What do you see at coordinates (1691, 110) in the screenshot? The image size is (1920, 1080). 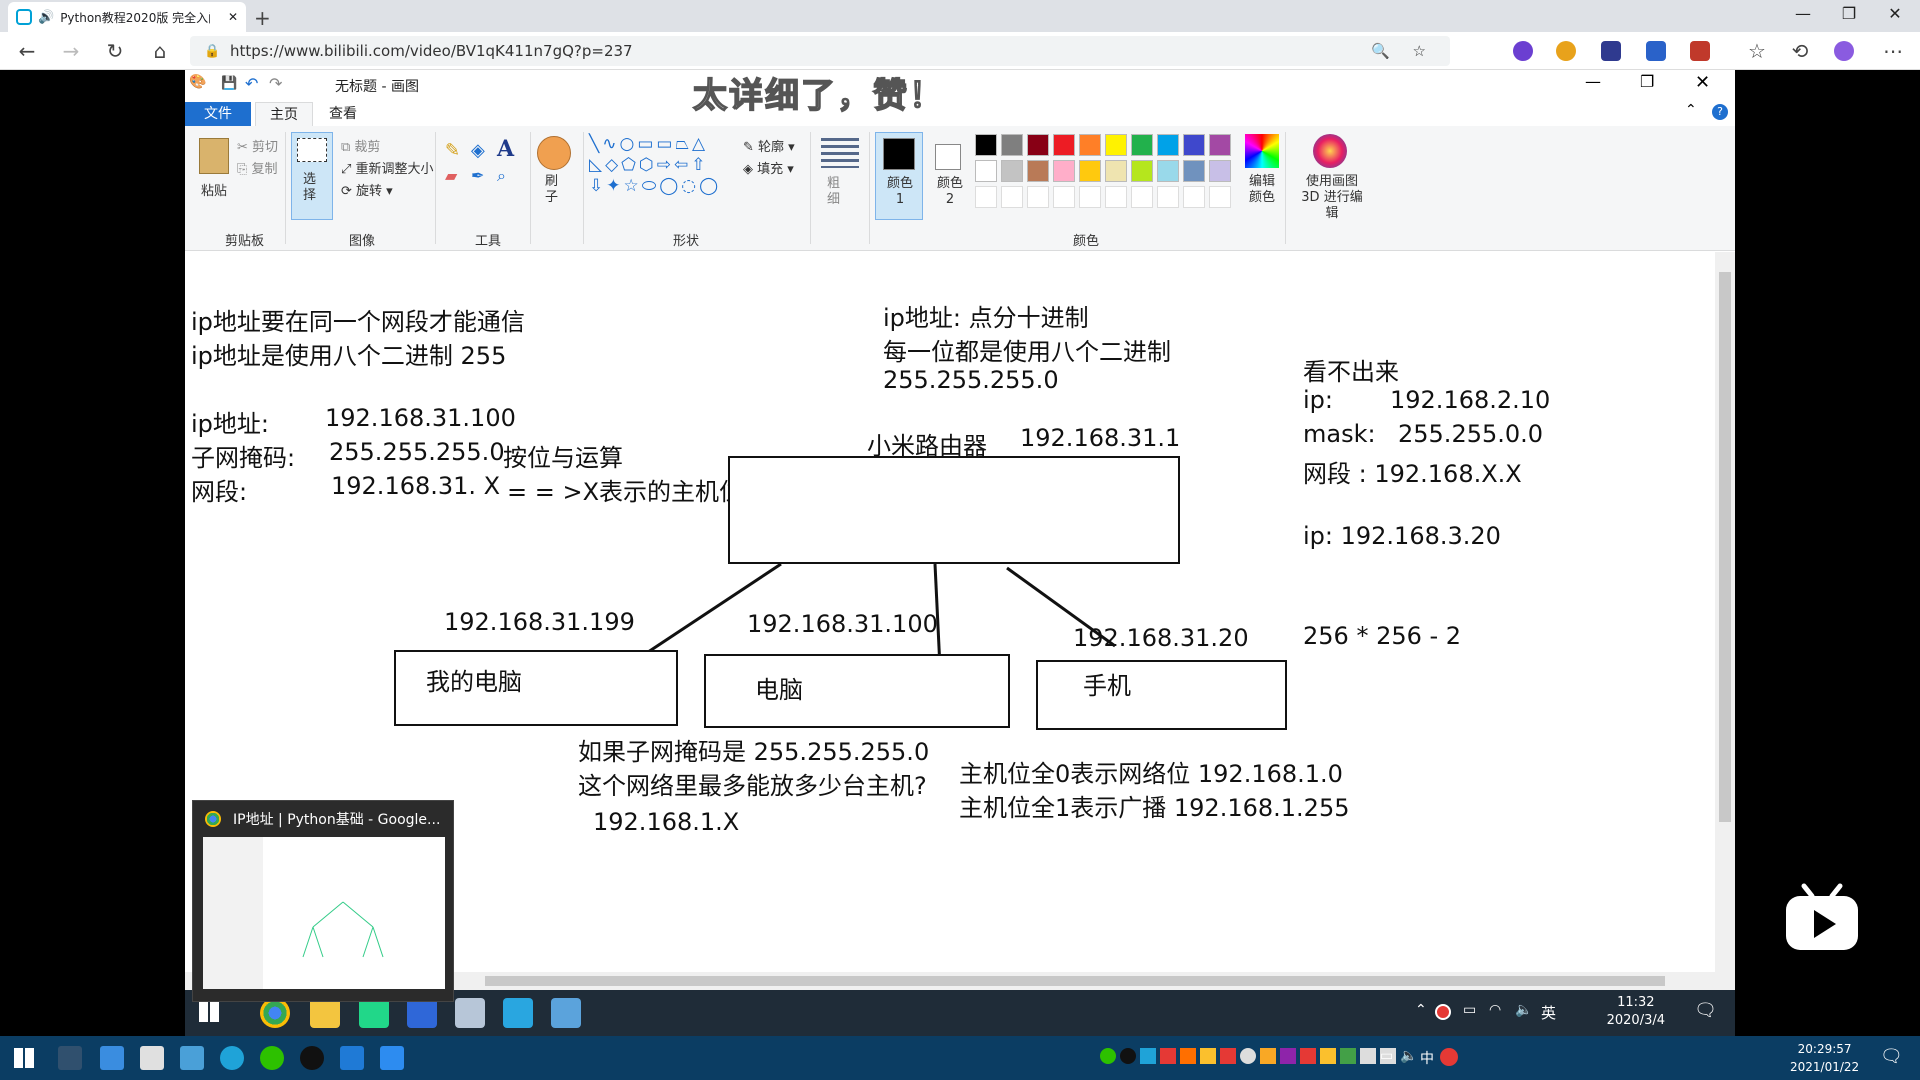 I see `collapse-ribbon-icon: ⌃` at bounding box center [1691, 110].